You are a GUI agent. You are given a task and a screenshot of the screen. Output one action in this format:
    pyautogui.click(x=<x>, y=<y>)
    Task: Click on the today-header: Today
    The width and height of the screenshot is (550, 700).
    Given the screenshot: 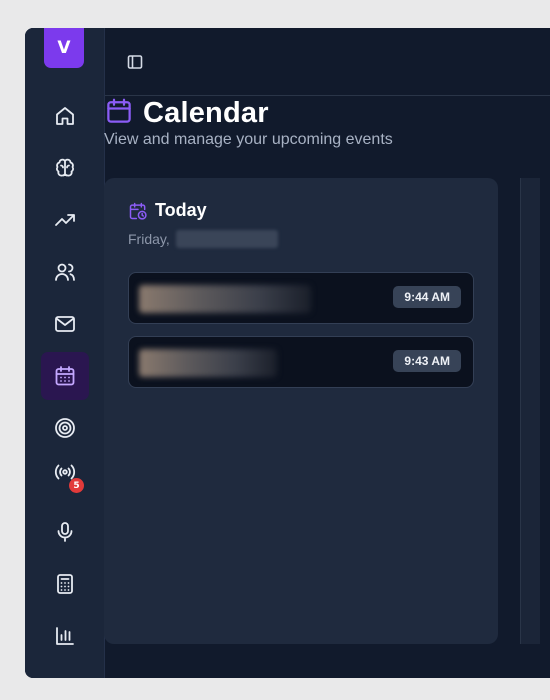 What is the action you would take?
    pyautogui.click(x=167, y=210)
    